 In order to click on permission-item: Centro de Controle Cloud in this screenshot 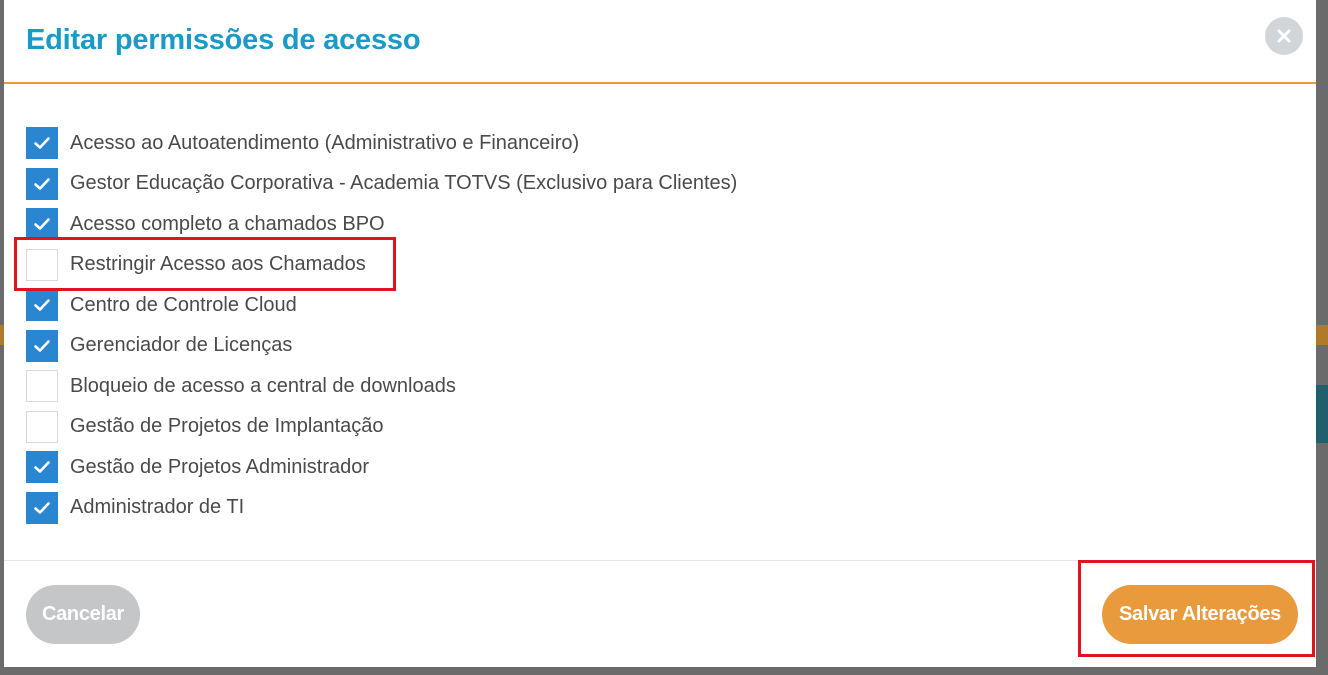, I will do `click(381, 305)`.